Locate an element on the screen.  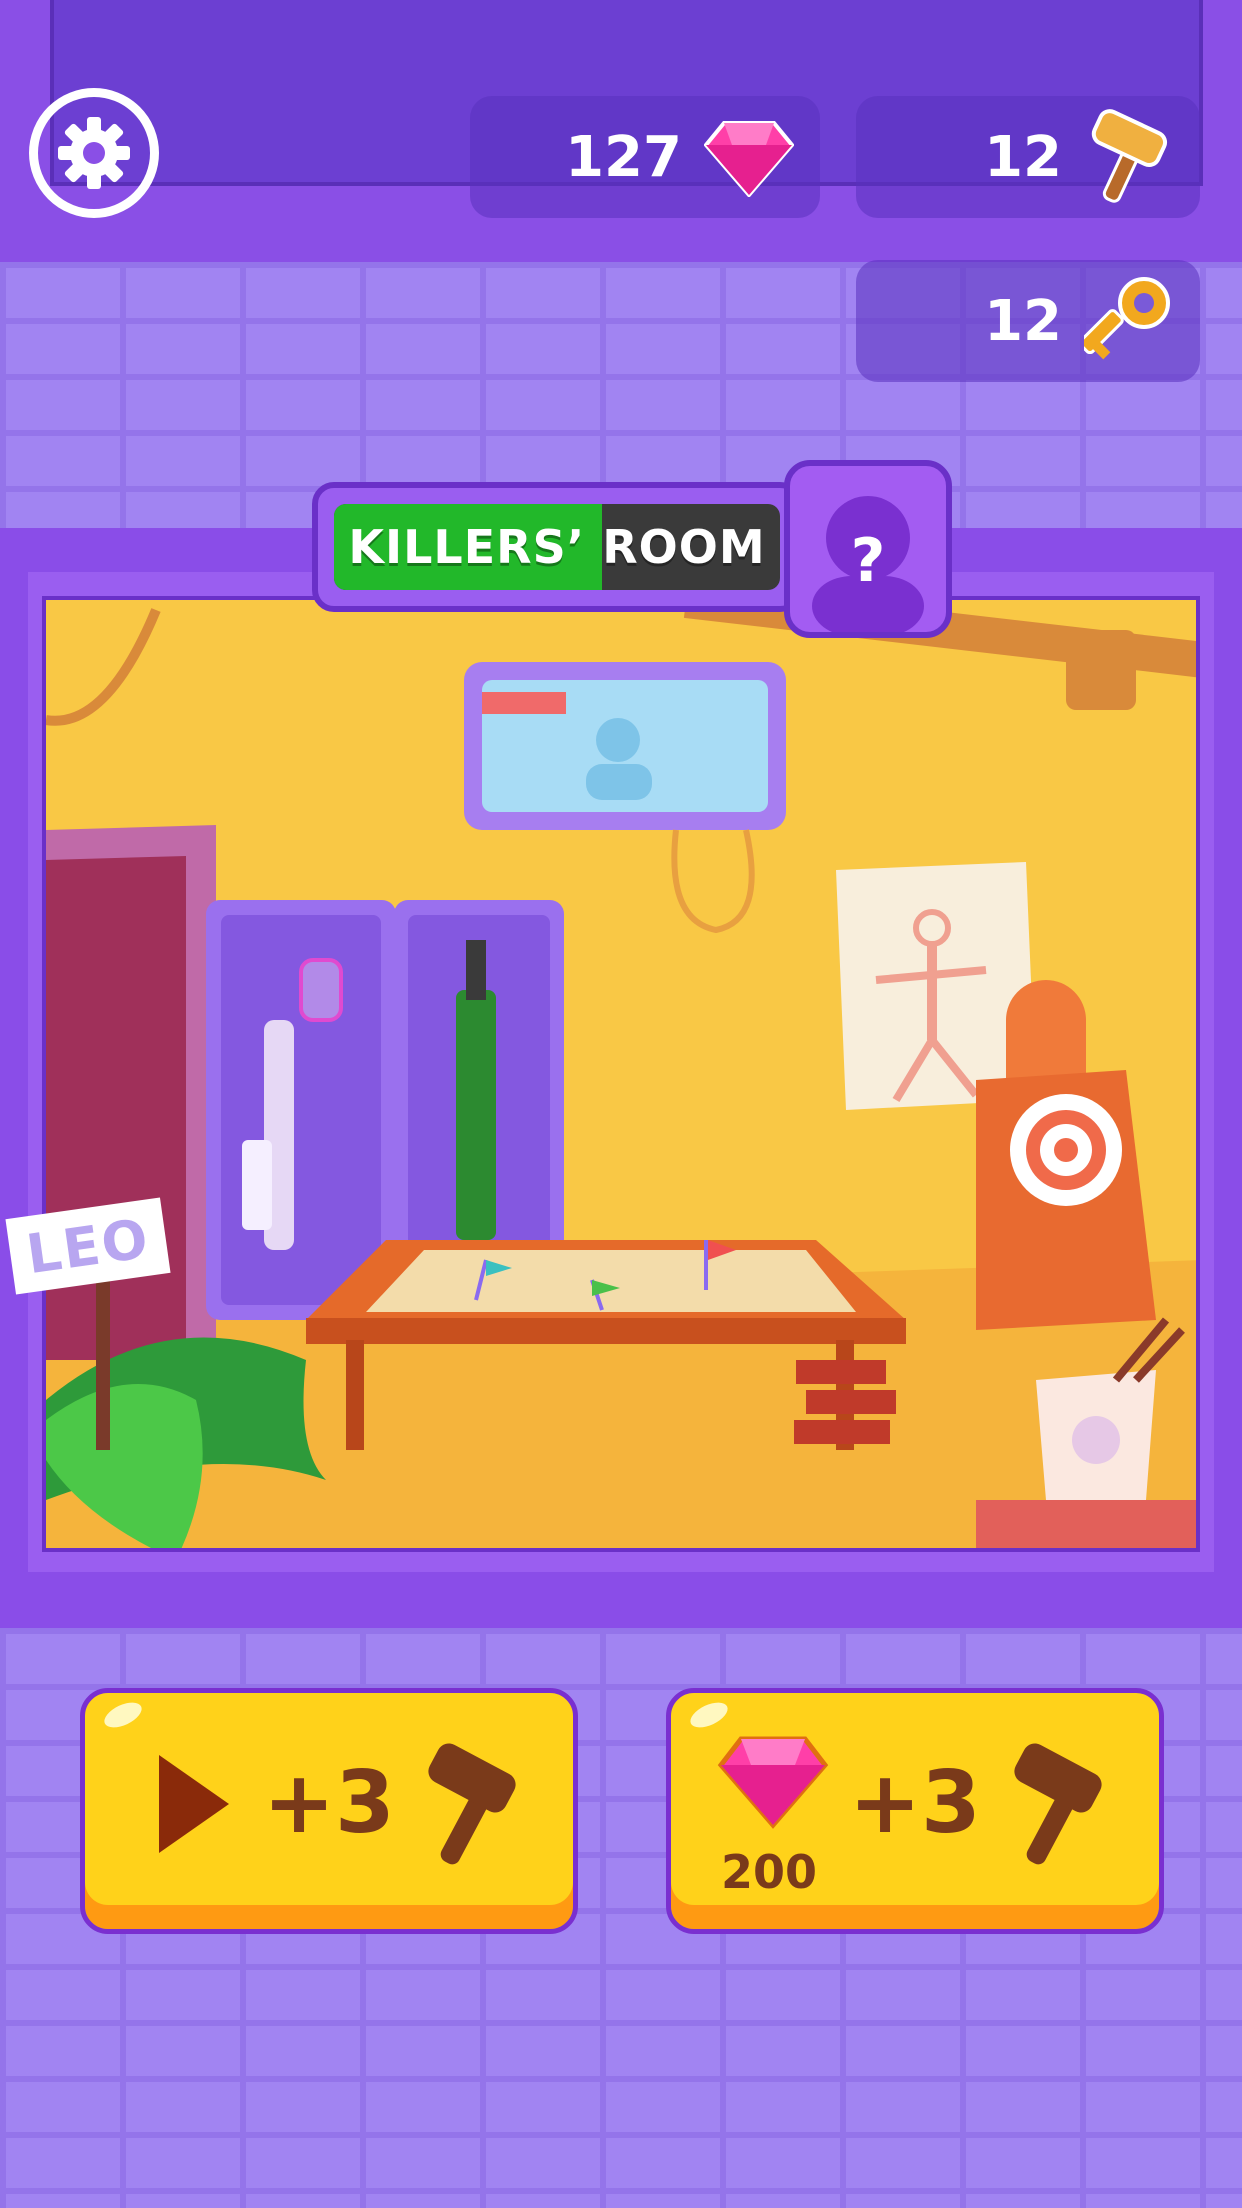
key-icon is located at coordinates (1127, 318).